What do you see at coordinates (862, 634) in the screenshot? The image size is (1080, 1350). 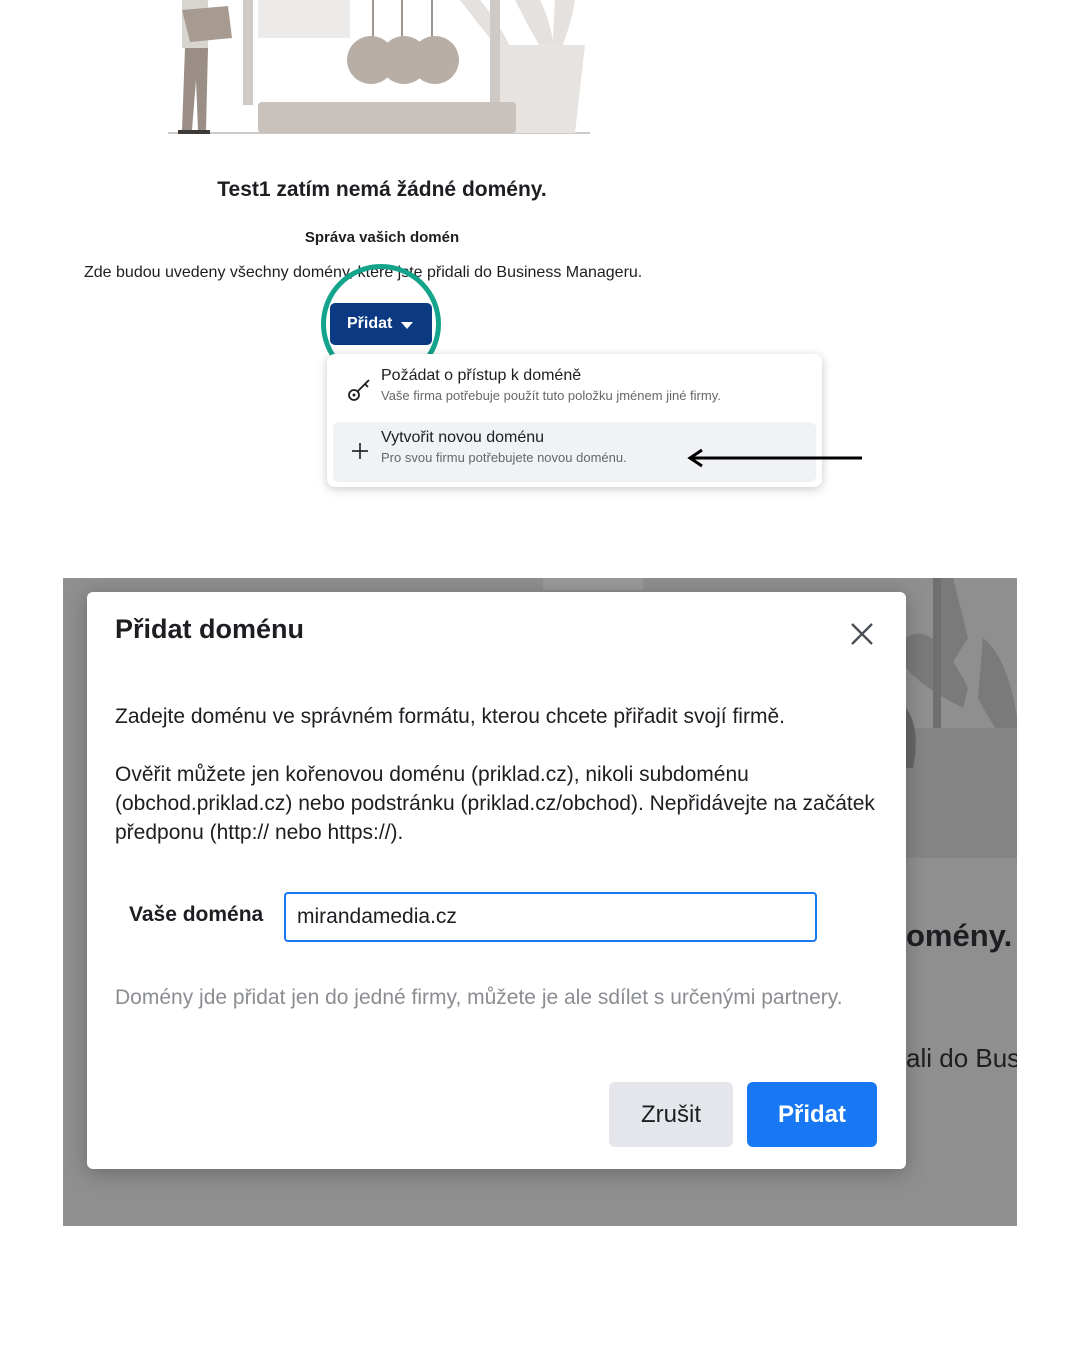 I see `close-icon` at bounding box center [862, 634].